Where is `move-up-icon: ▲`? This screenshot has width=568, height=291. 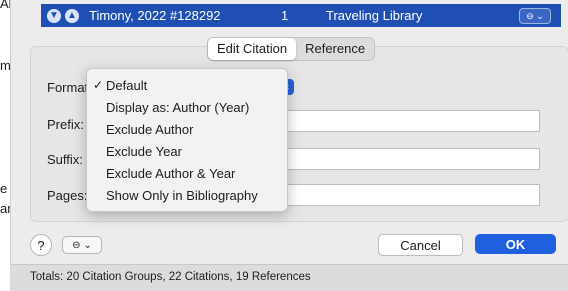
move-up-icon: ▲ is located at coordinates (72, 15).